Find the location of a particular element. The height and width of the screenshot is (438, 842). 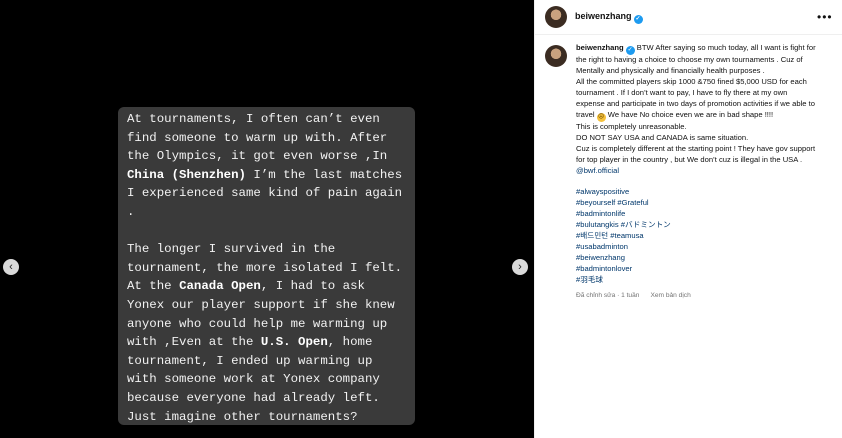

edited-timestamp: Đã chỉnh sửa · 1 tuần is located at coordinates (608, 296).